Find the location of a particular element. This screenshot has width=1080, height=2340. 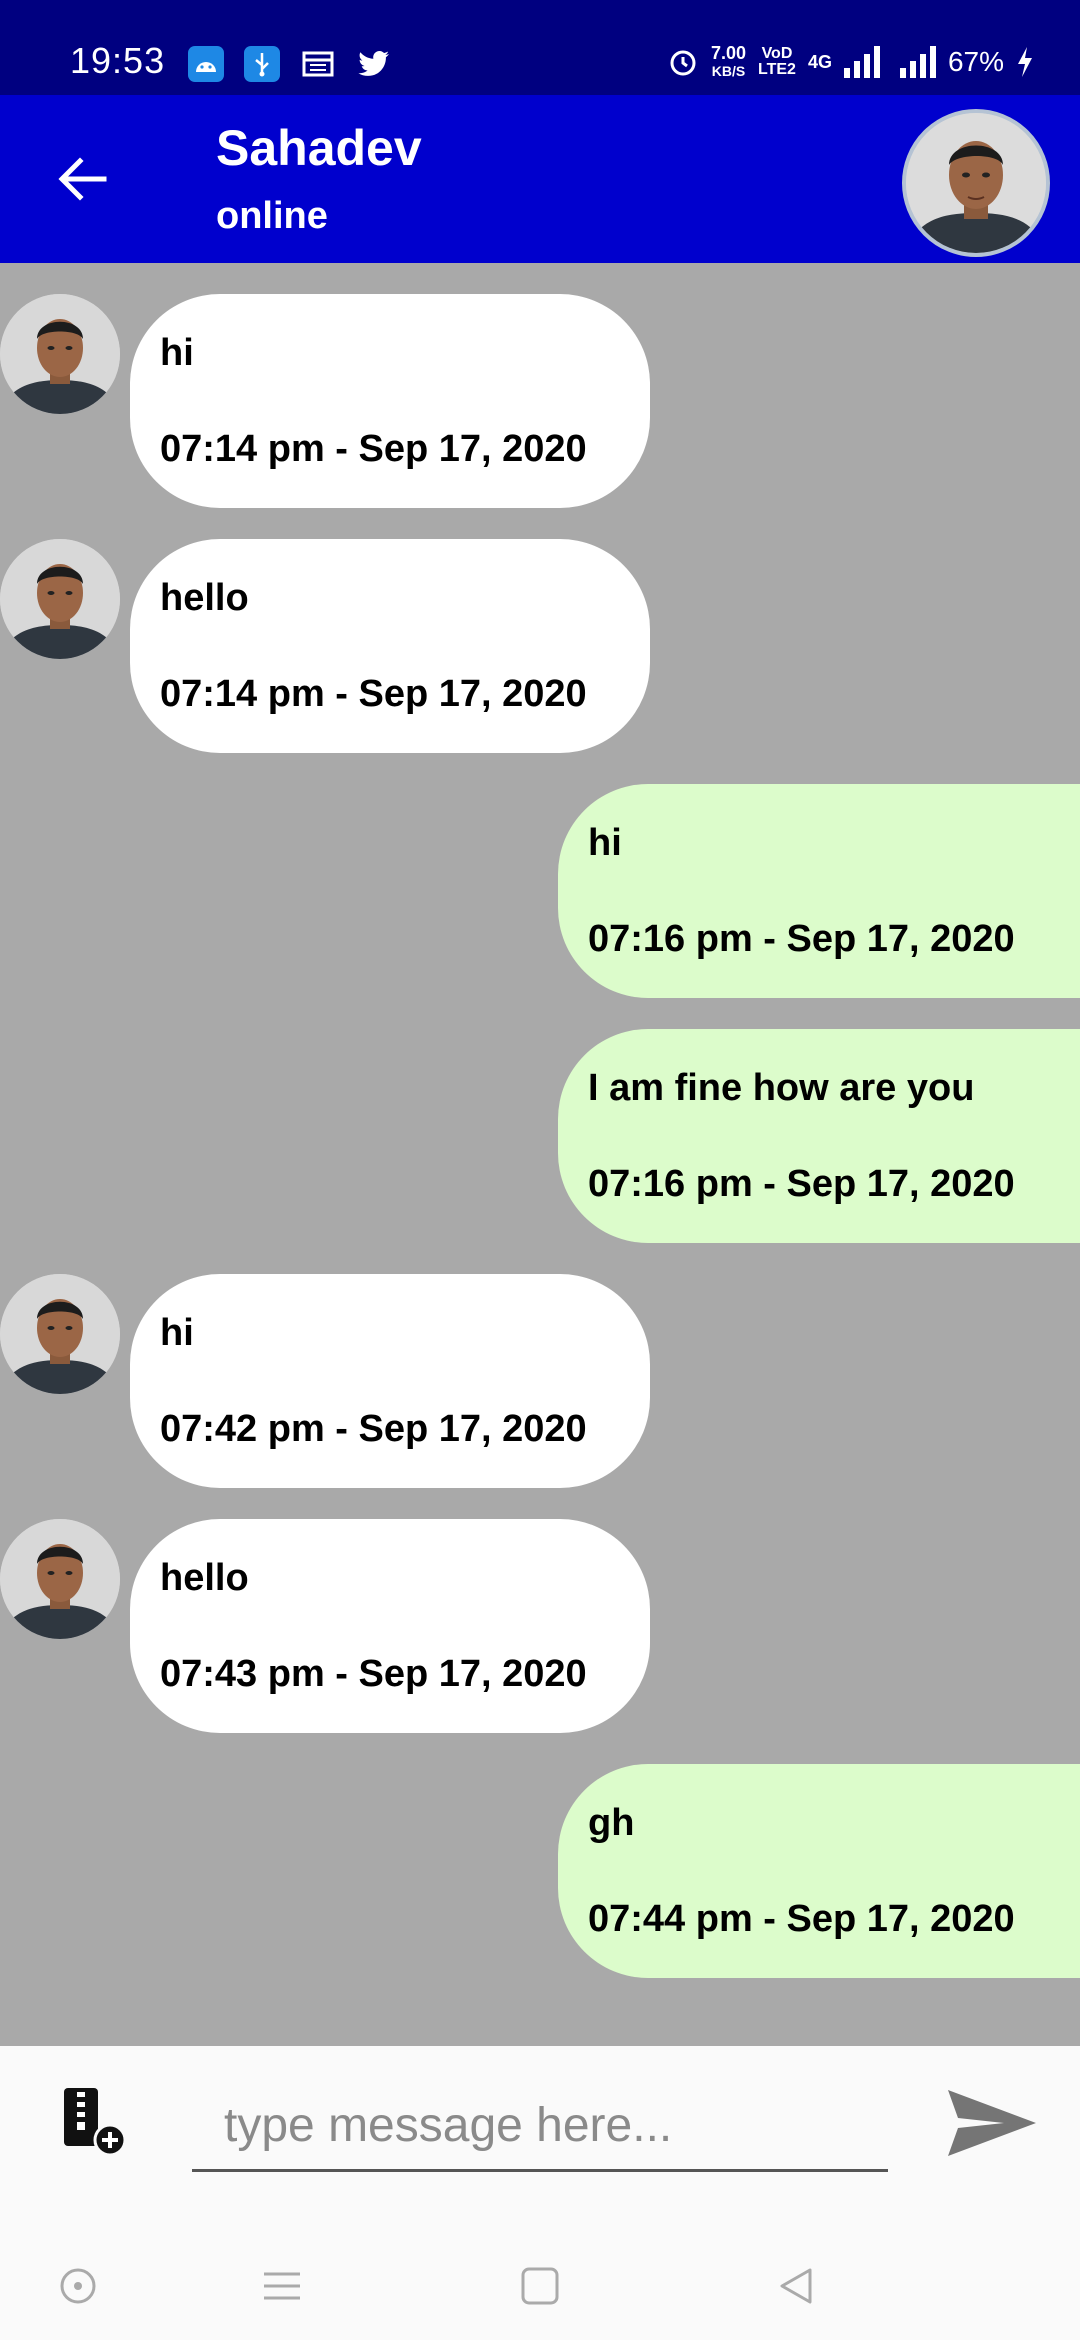

status-time: 19:53 is located at coordinates (118, 60).